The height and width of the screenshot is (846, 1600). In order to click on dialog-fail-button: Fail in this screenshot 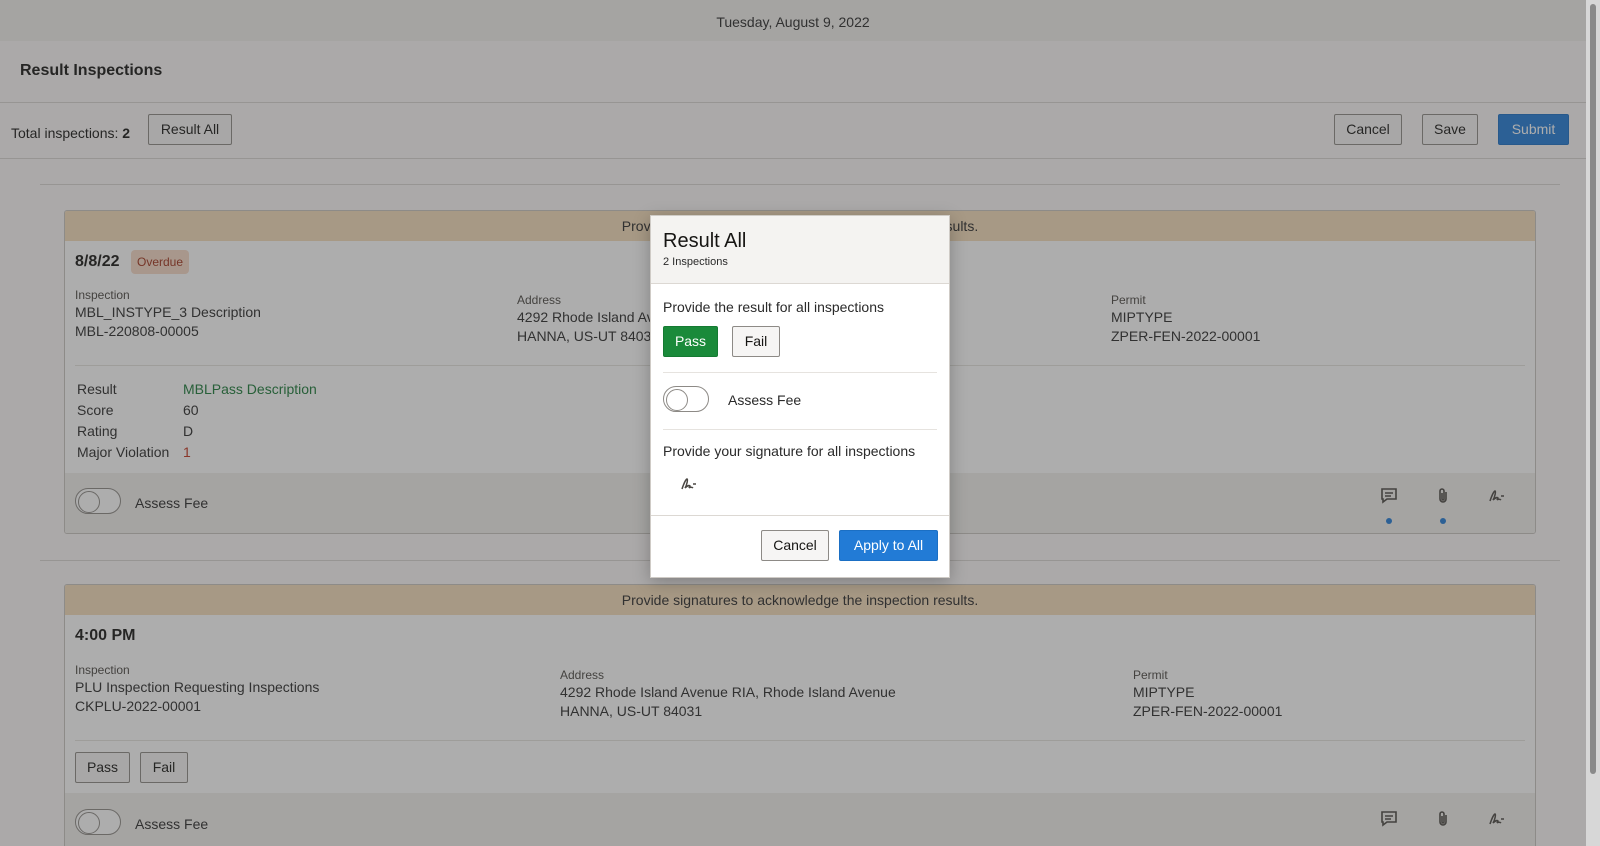, I will do `click(756, 341)`.